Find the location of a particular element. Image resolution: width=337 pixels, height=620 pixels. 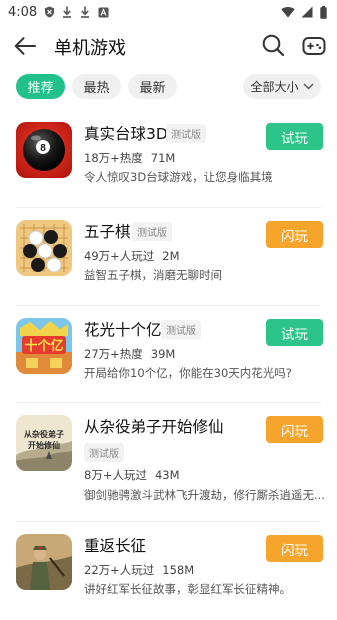

tab-hottest: 最热 is located at coordinates (96, 86).